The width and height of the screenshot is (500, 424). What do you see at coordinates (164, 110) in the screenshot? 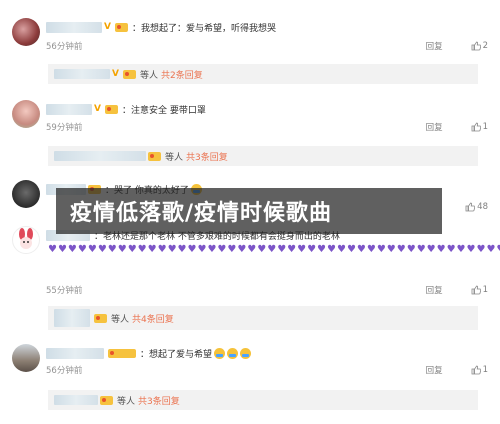
I see `comment-text: ：注意安全 要带口罩` at bounding box center [164, 110].